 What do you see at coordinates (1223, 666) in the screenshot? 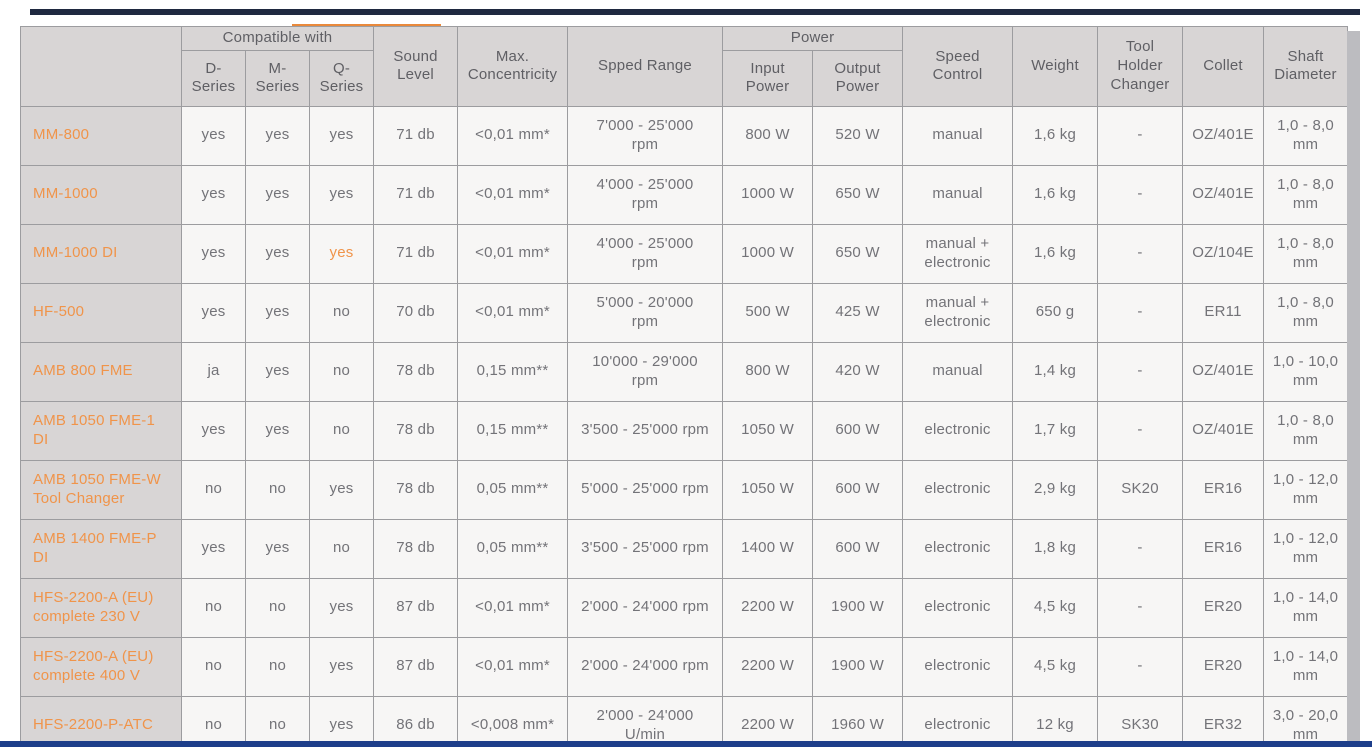
I see `cell-collet: ER20` at bounding box center [1223, 666].